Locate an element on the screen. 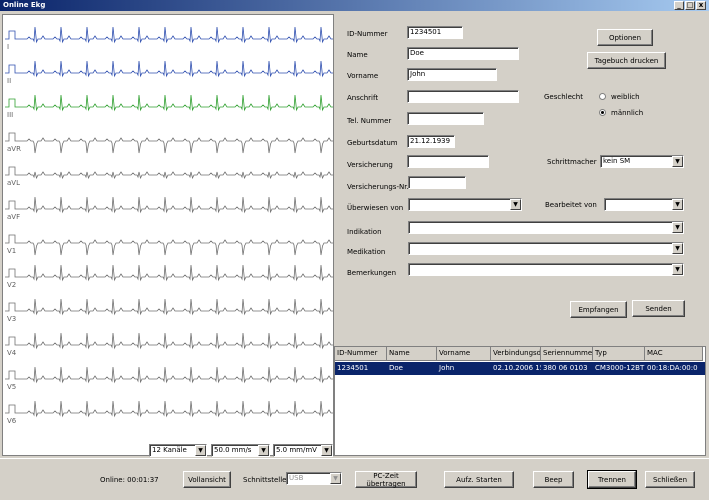  table-cell: 00:18:DA:00:0 is located at coordinates (672, 368).